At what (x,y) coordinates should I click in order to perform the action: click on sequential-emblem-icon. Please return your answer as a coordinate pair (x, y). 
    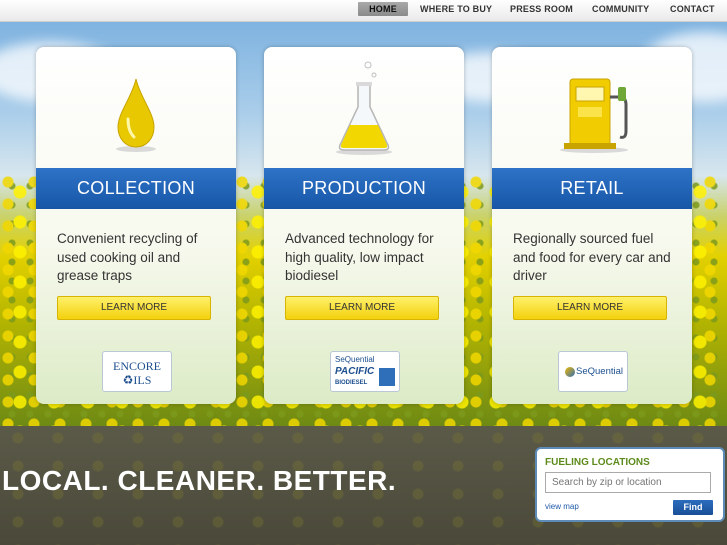
    Looking at the image, I should click on (570, 372).